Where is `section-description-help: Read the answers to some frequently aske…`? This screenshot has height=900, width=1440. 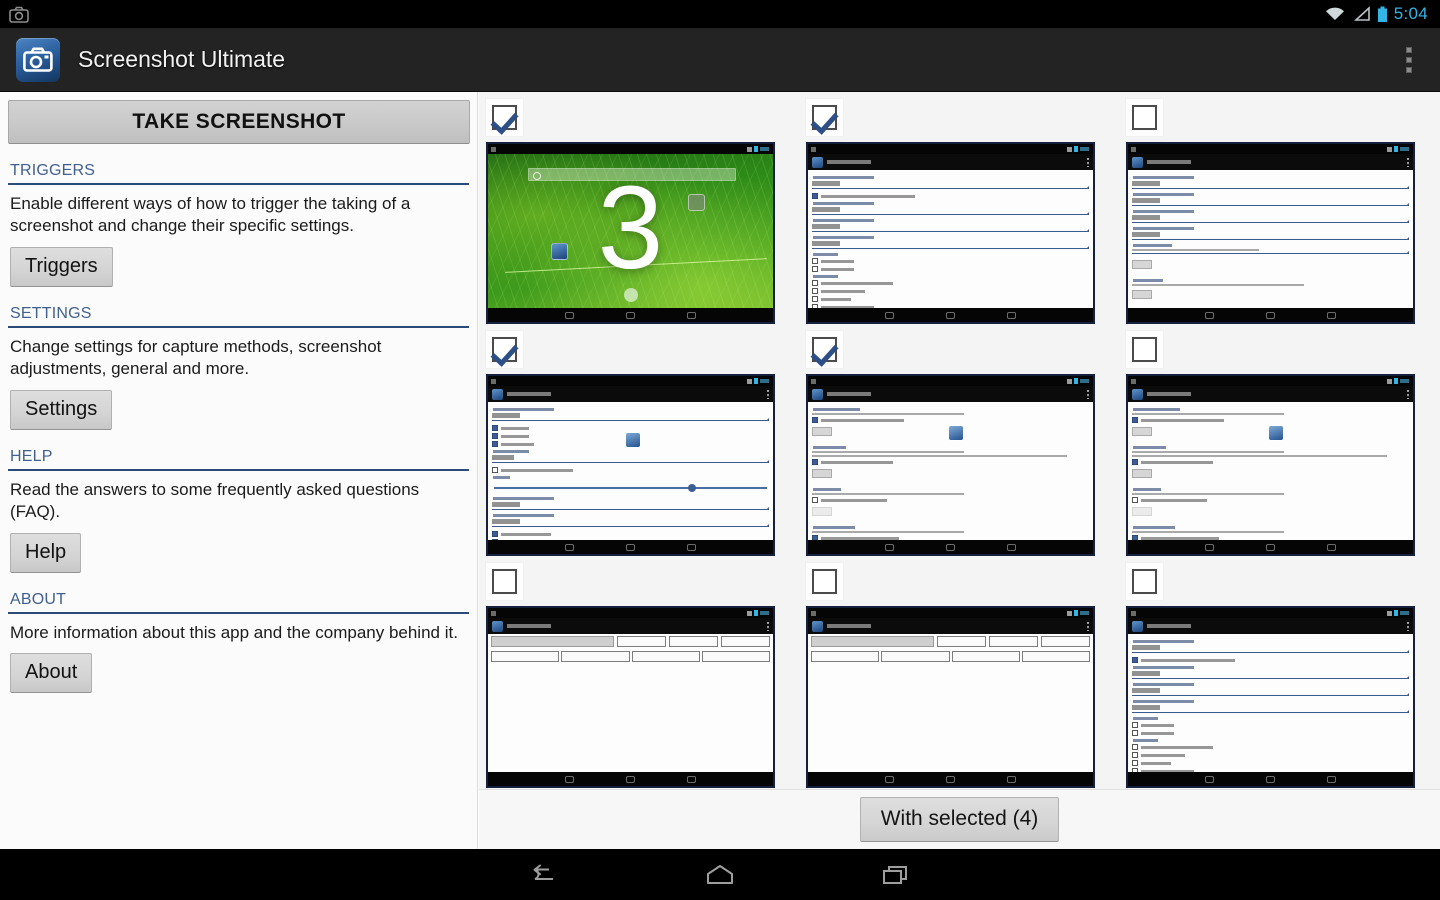 section-description-help: Read the answers to some frequently aske… is located at coordinates (215, 500).